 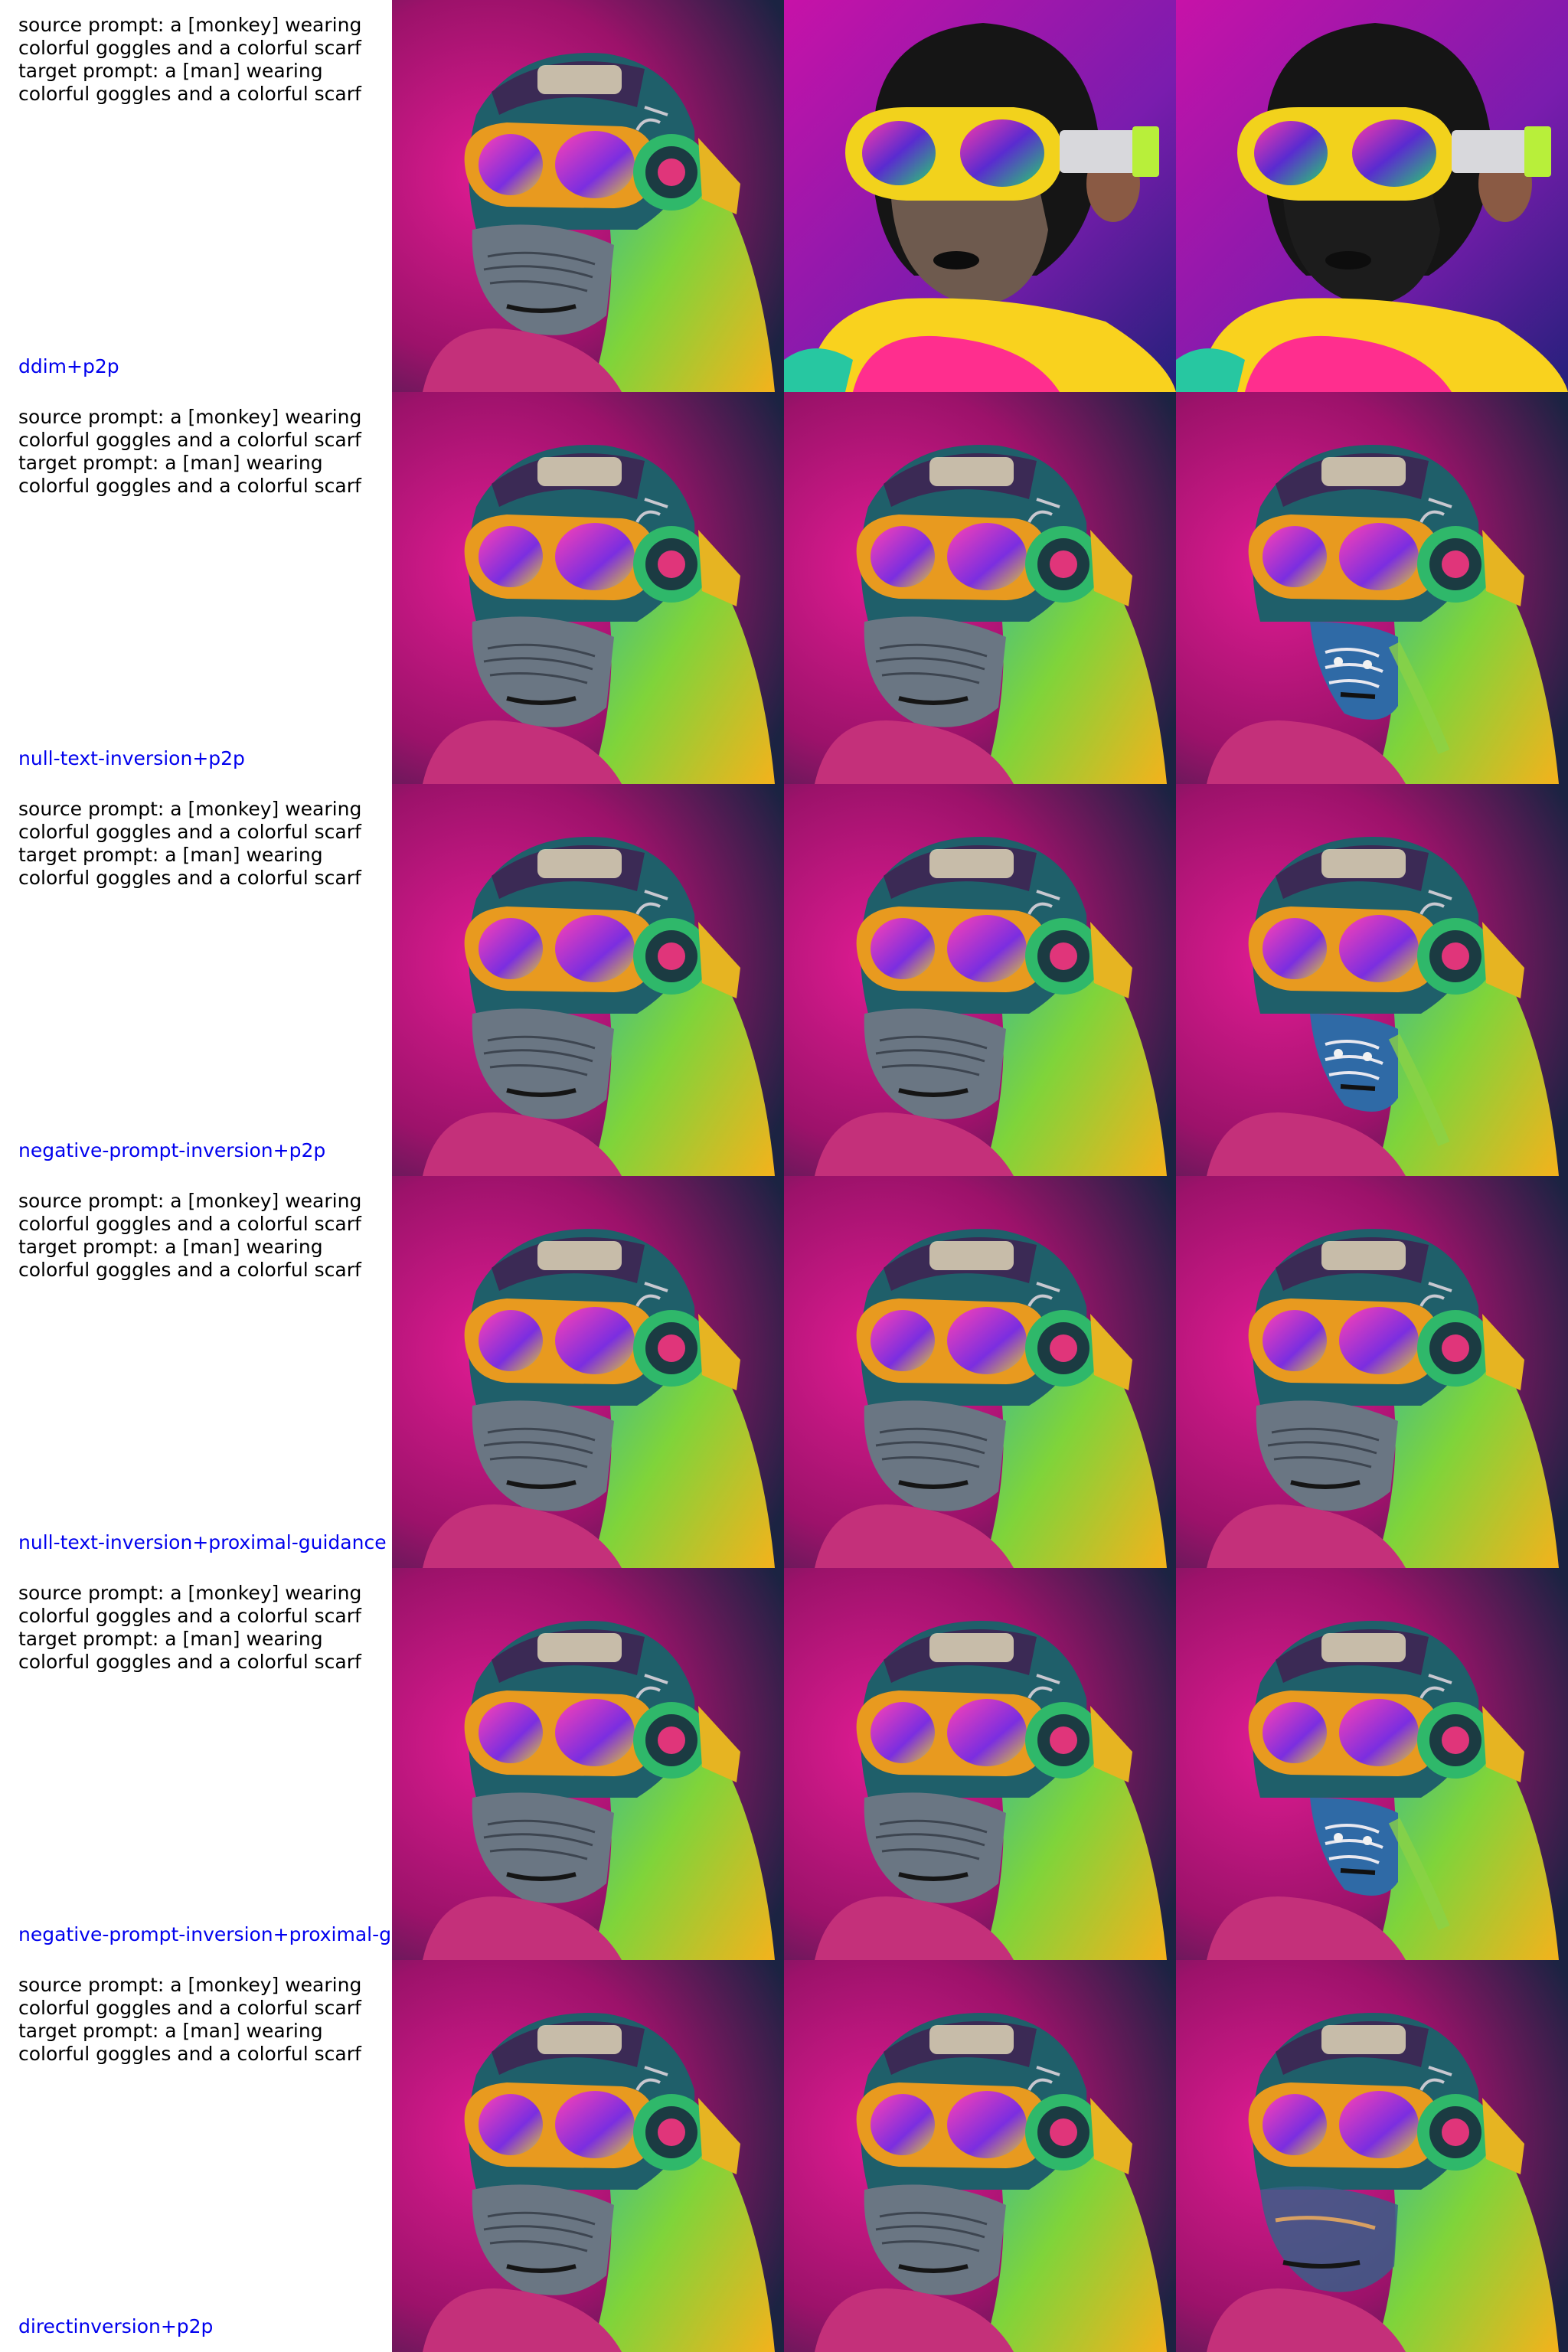 What do you see at coordinates (131, 758) in the screenshot?
I see `method-label: null-text-inversion+p2p` at bounding box center [131, 758].